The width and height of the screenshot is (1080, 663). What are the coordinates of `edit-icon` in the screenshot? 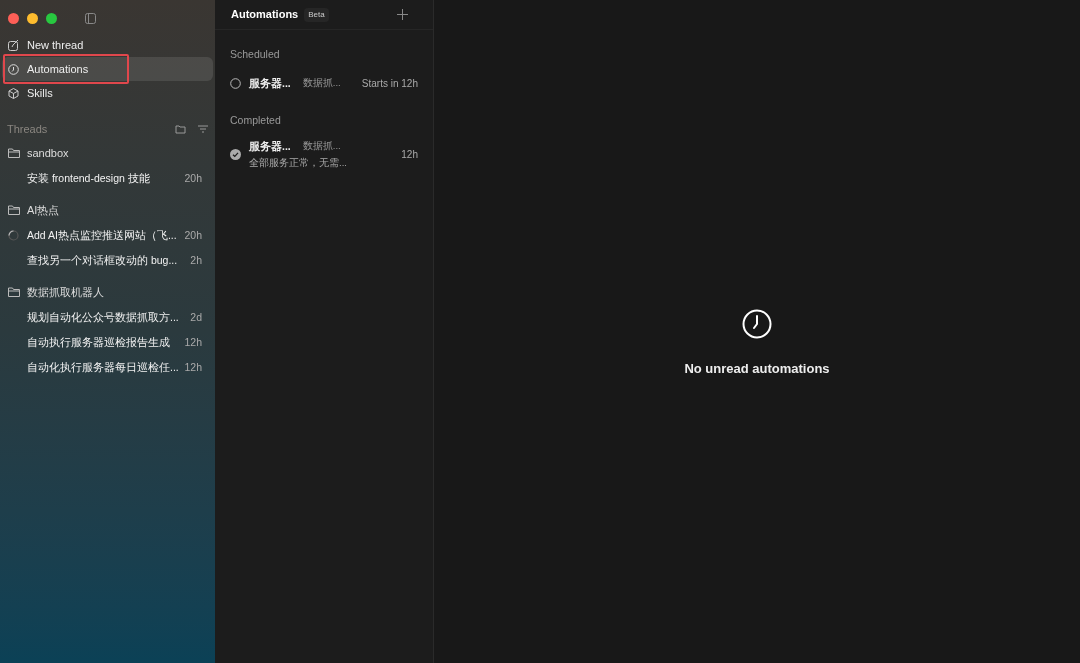 It's located at (13, 45).